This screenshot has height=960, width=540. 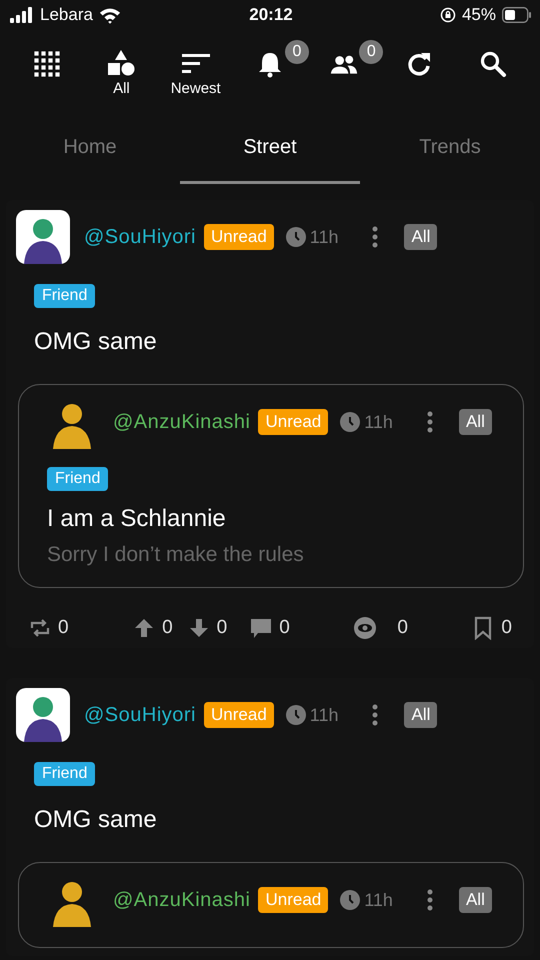 What do you see at coordinates (261, 628) in the screenshot?
I see `comment-icon` at bounding box center [261, 628].